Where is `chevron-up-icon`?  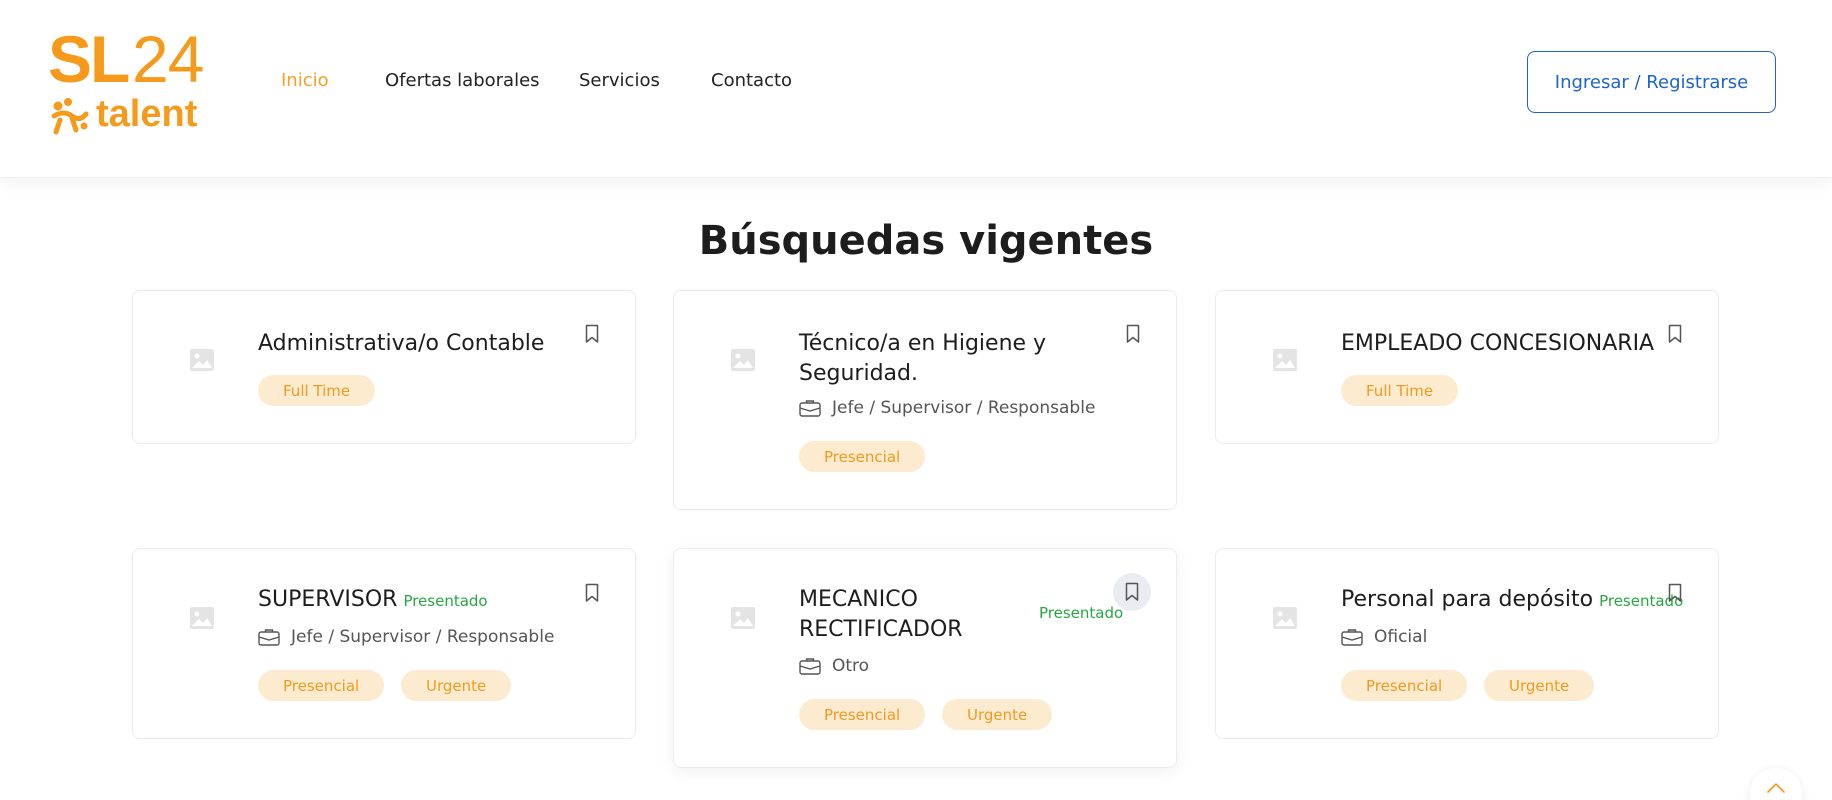
chevron-up-icon is located at coordinates (1776, 788).